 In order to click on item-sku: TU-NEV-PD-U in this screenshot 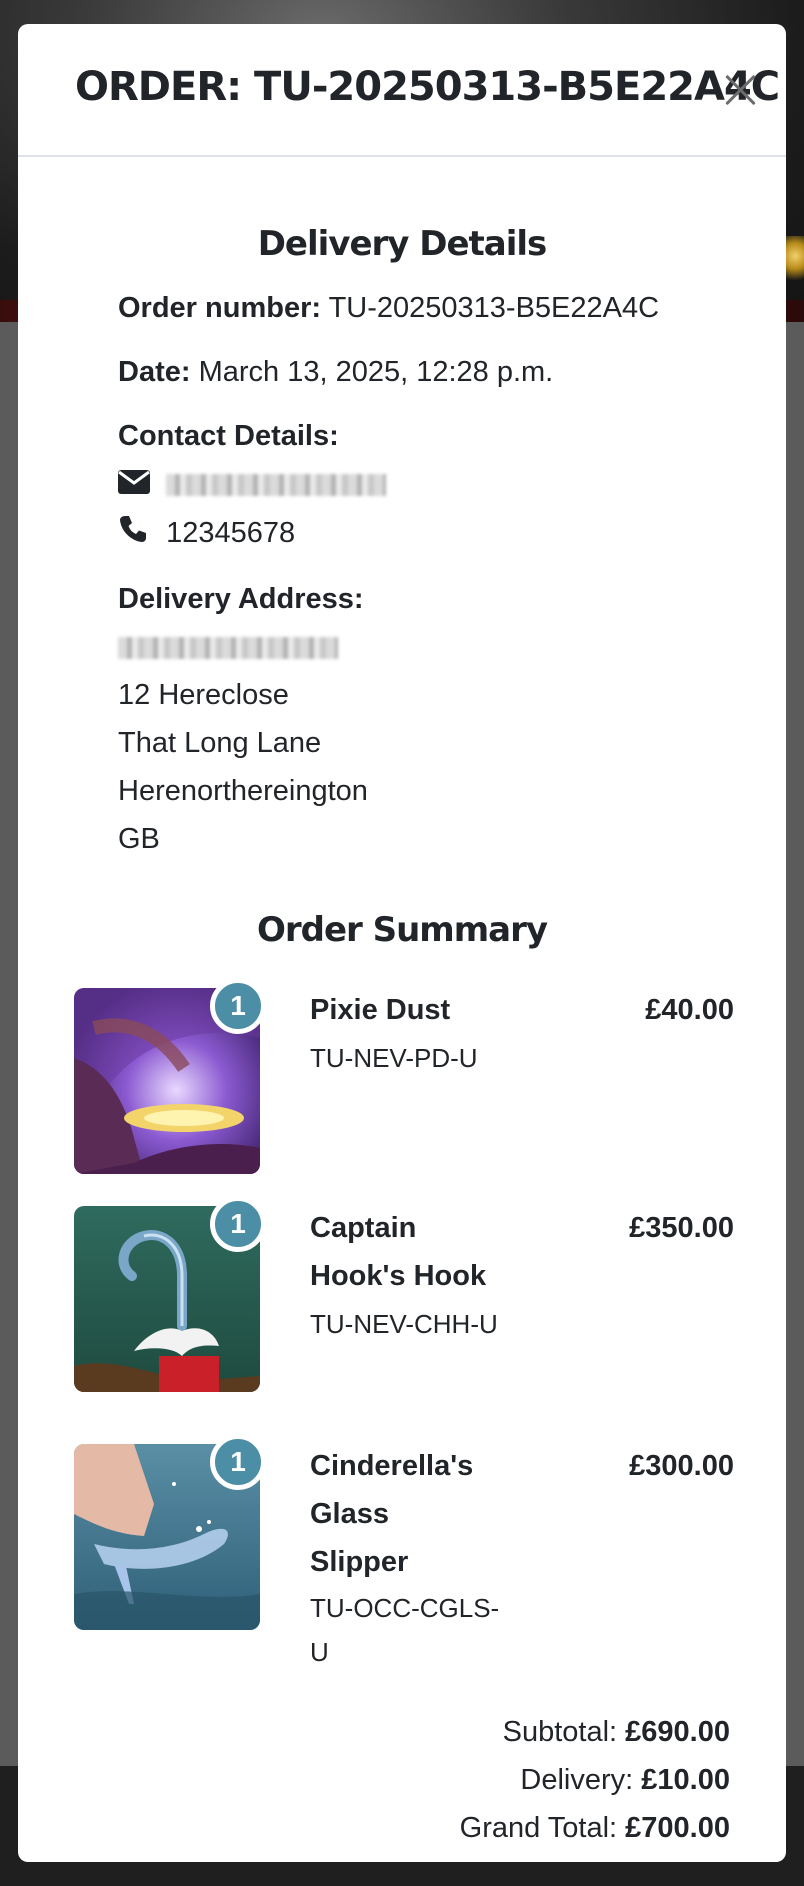, I will do `click(394, 1058)`.